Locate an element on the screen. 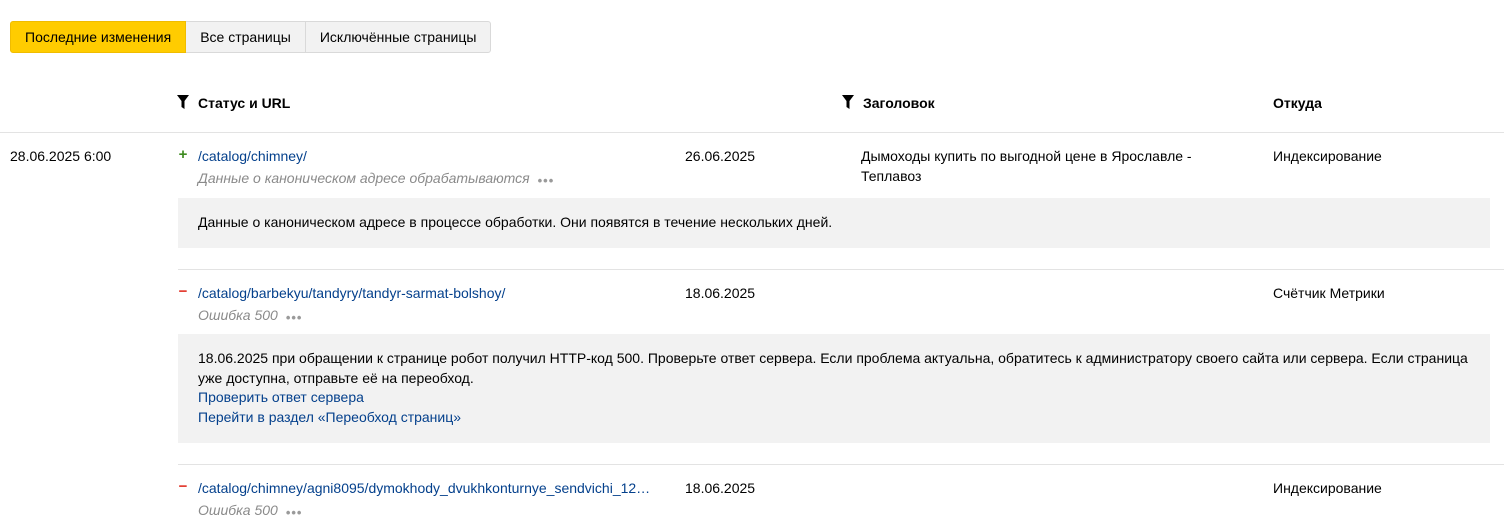 This screenshot has width=1504, height=530. added-sign: + is located at coordinates (183, 154).